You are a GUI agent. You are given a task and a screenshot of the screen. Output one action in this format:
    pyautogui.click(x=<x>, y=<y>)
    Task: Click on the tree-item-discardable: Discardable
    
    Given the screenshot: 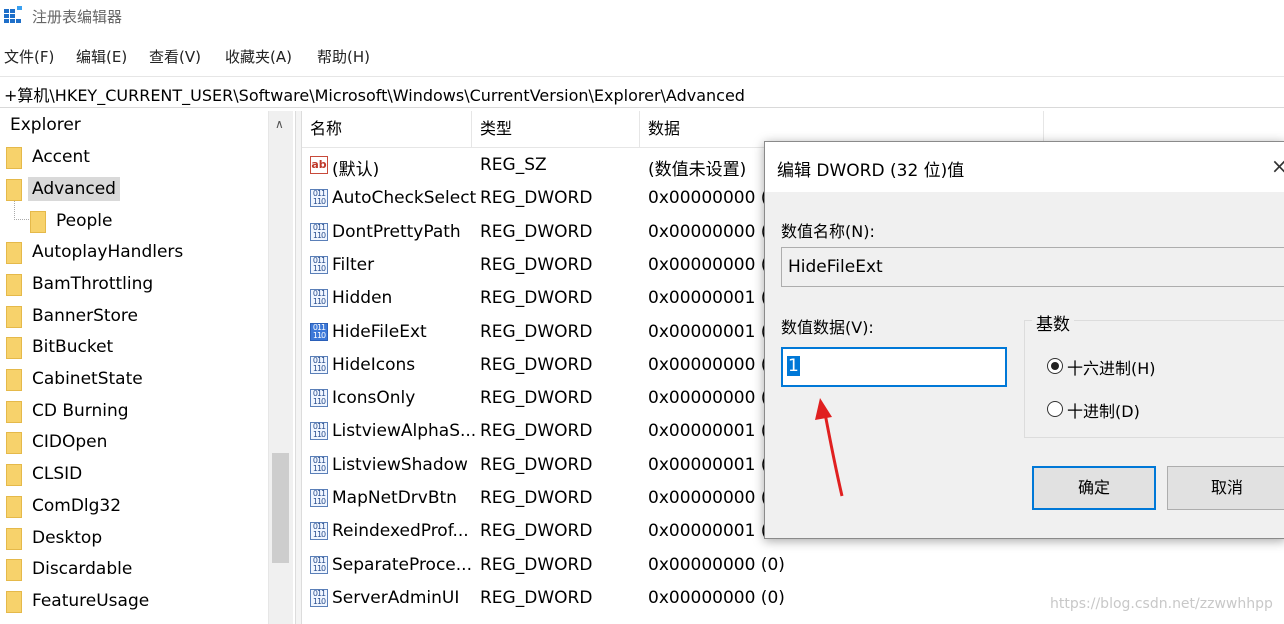 What is the action you would take?
    pyautogui.click(x=134, y=570)
    